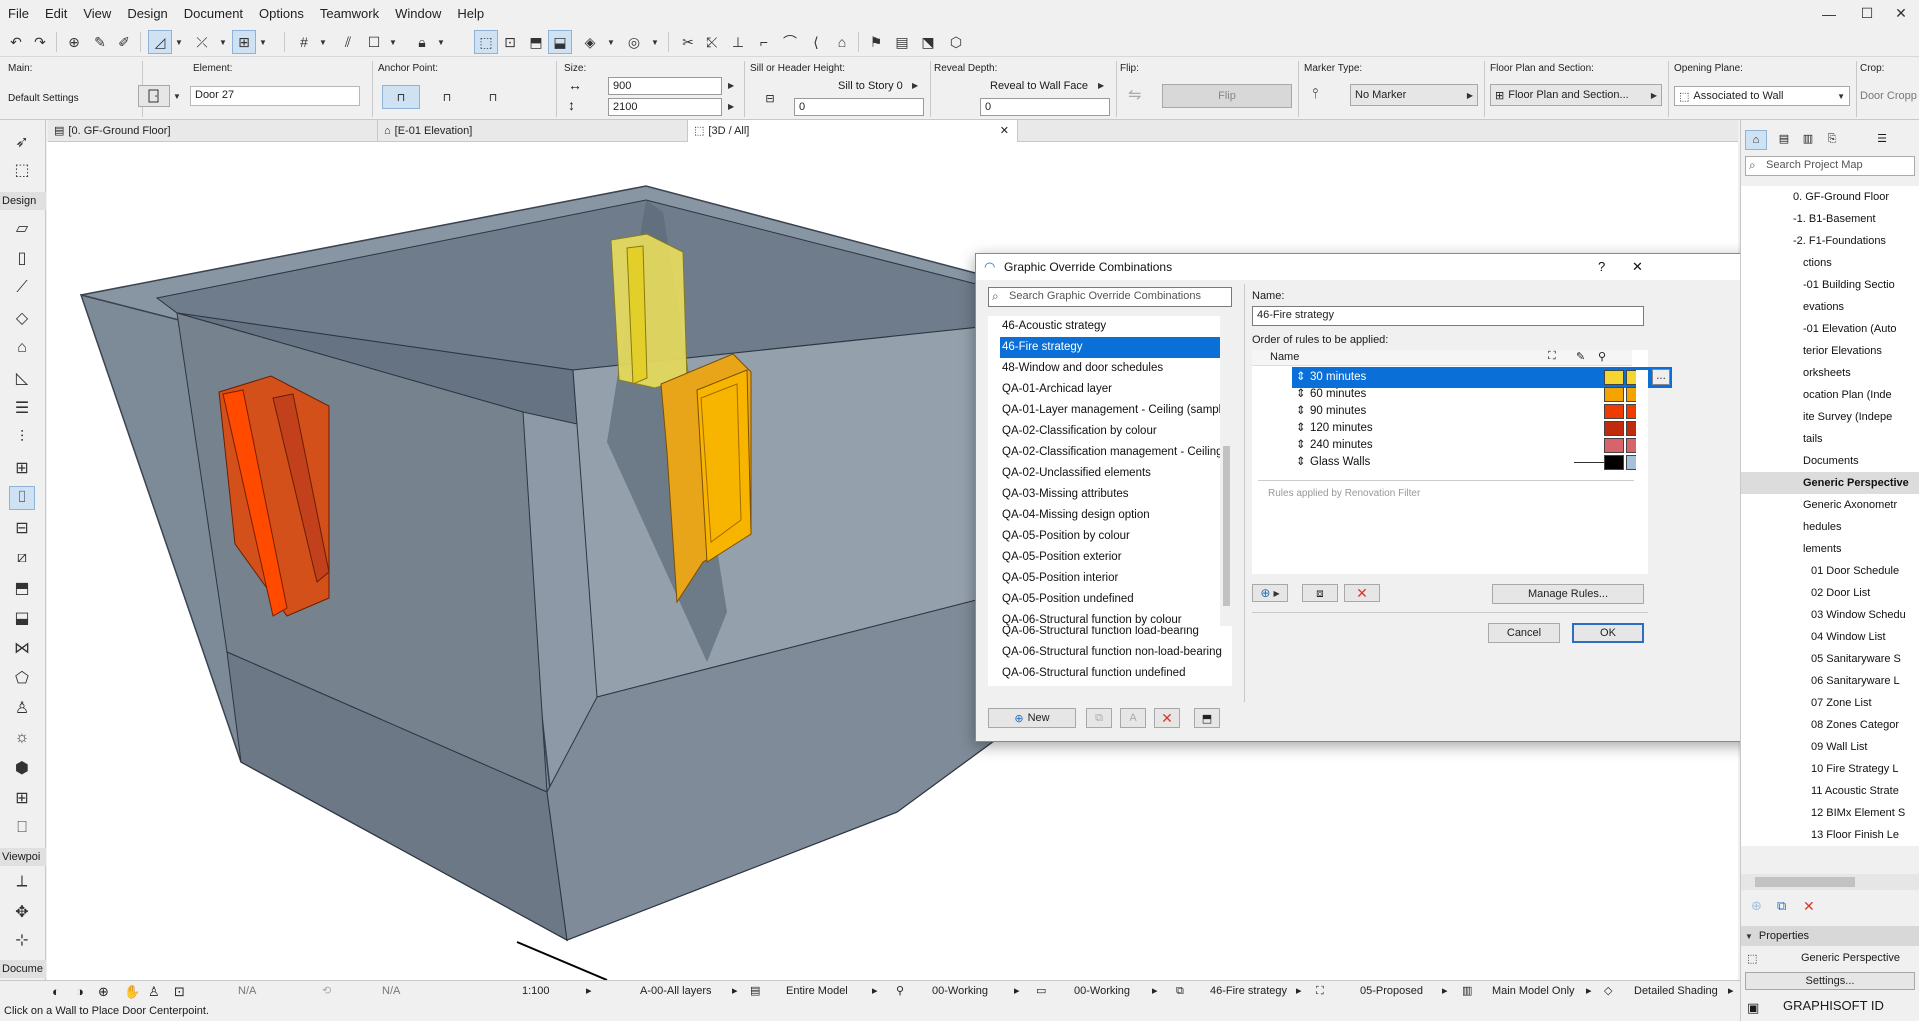 This screenshot has width=1919, height=1021. I want to click on tree-item: -2. F1-Foundations, so click(1830, 241).